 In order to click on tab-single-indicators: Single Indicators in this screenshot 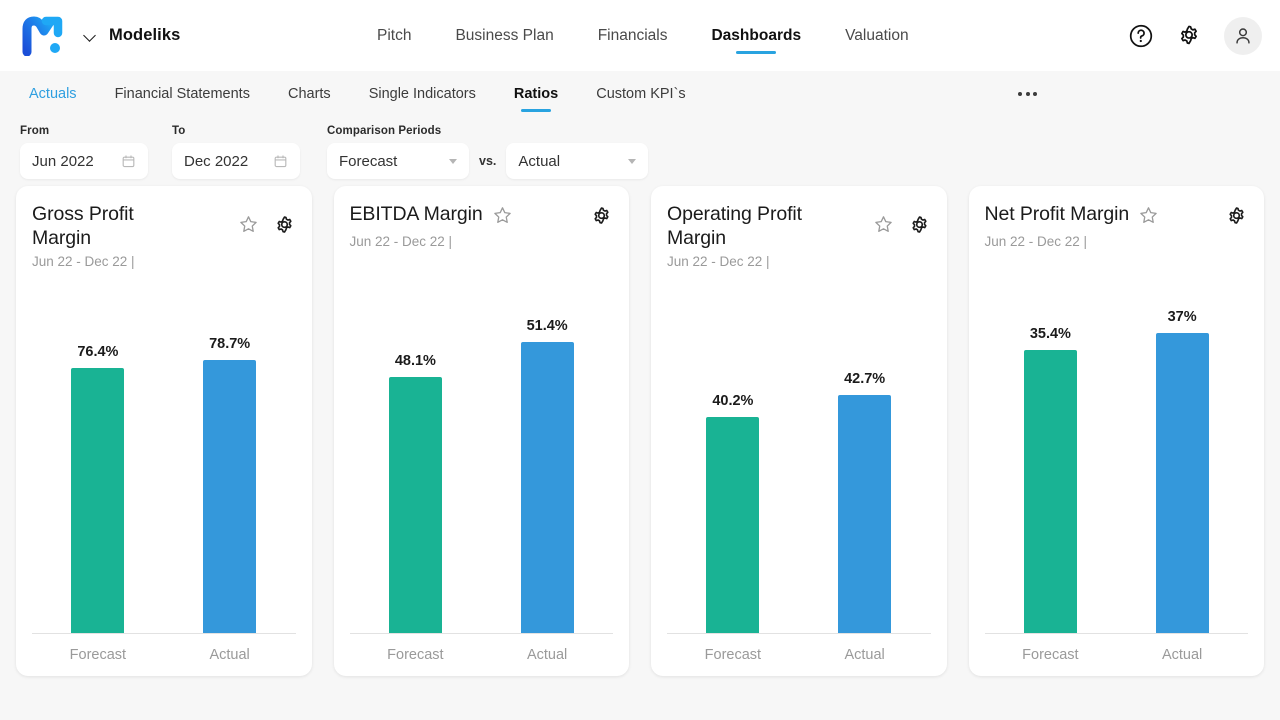, I will do `click(422, 94)`.